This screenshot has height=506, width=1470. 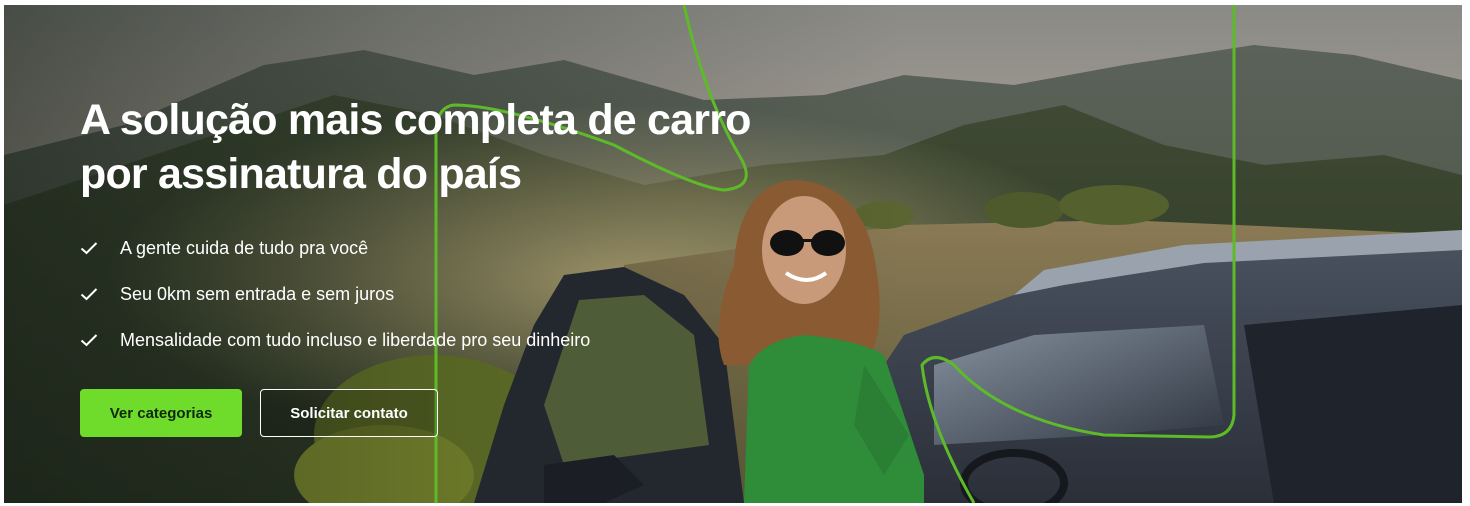 What do you see at coordinates (244, 247) in the screenshot?
I see `benefit-text: A gente cuida de tudo pra você` at bounding box center [244, 247].